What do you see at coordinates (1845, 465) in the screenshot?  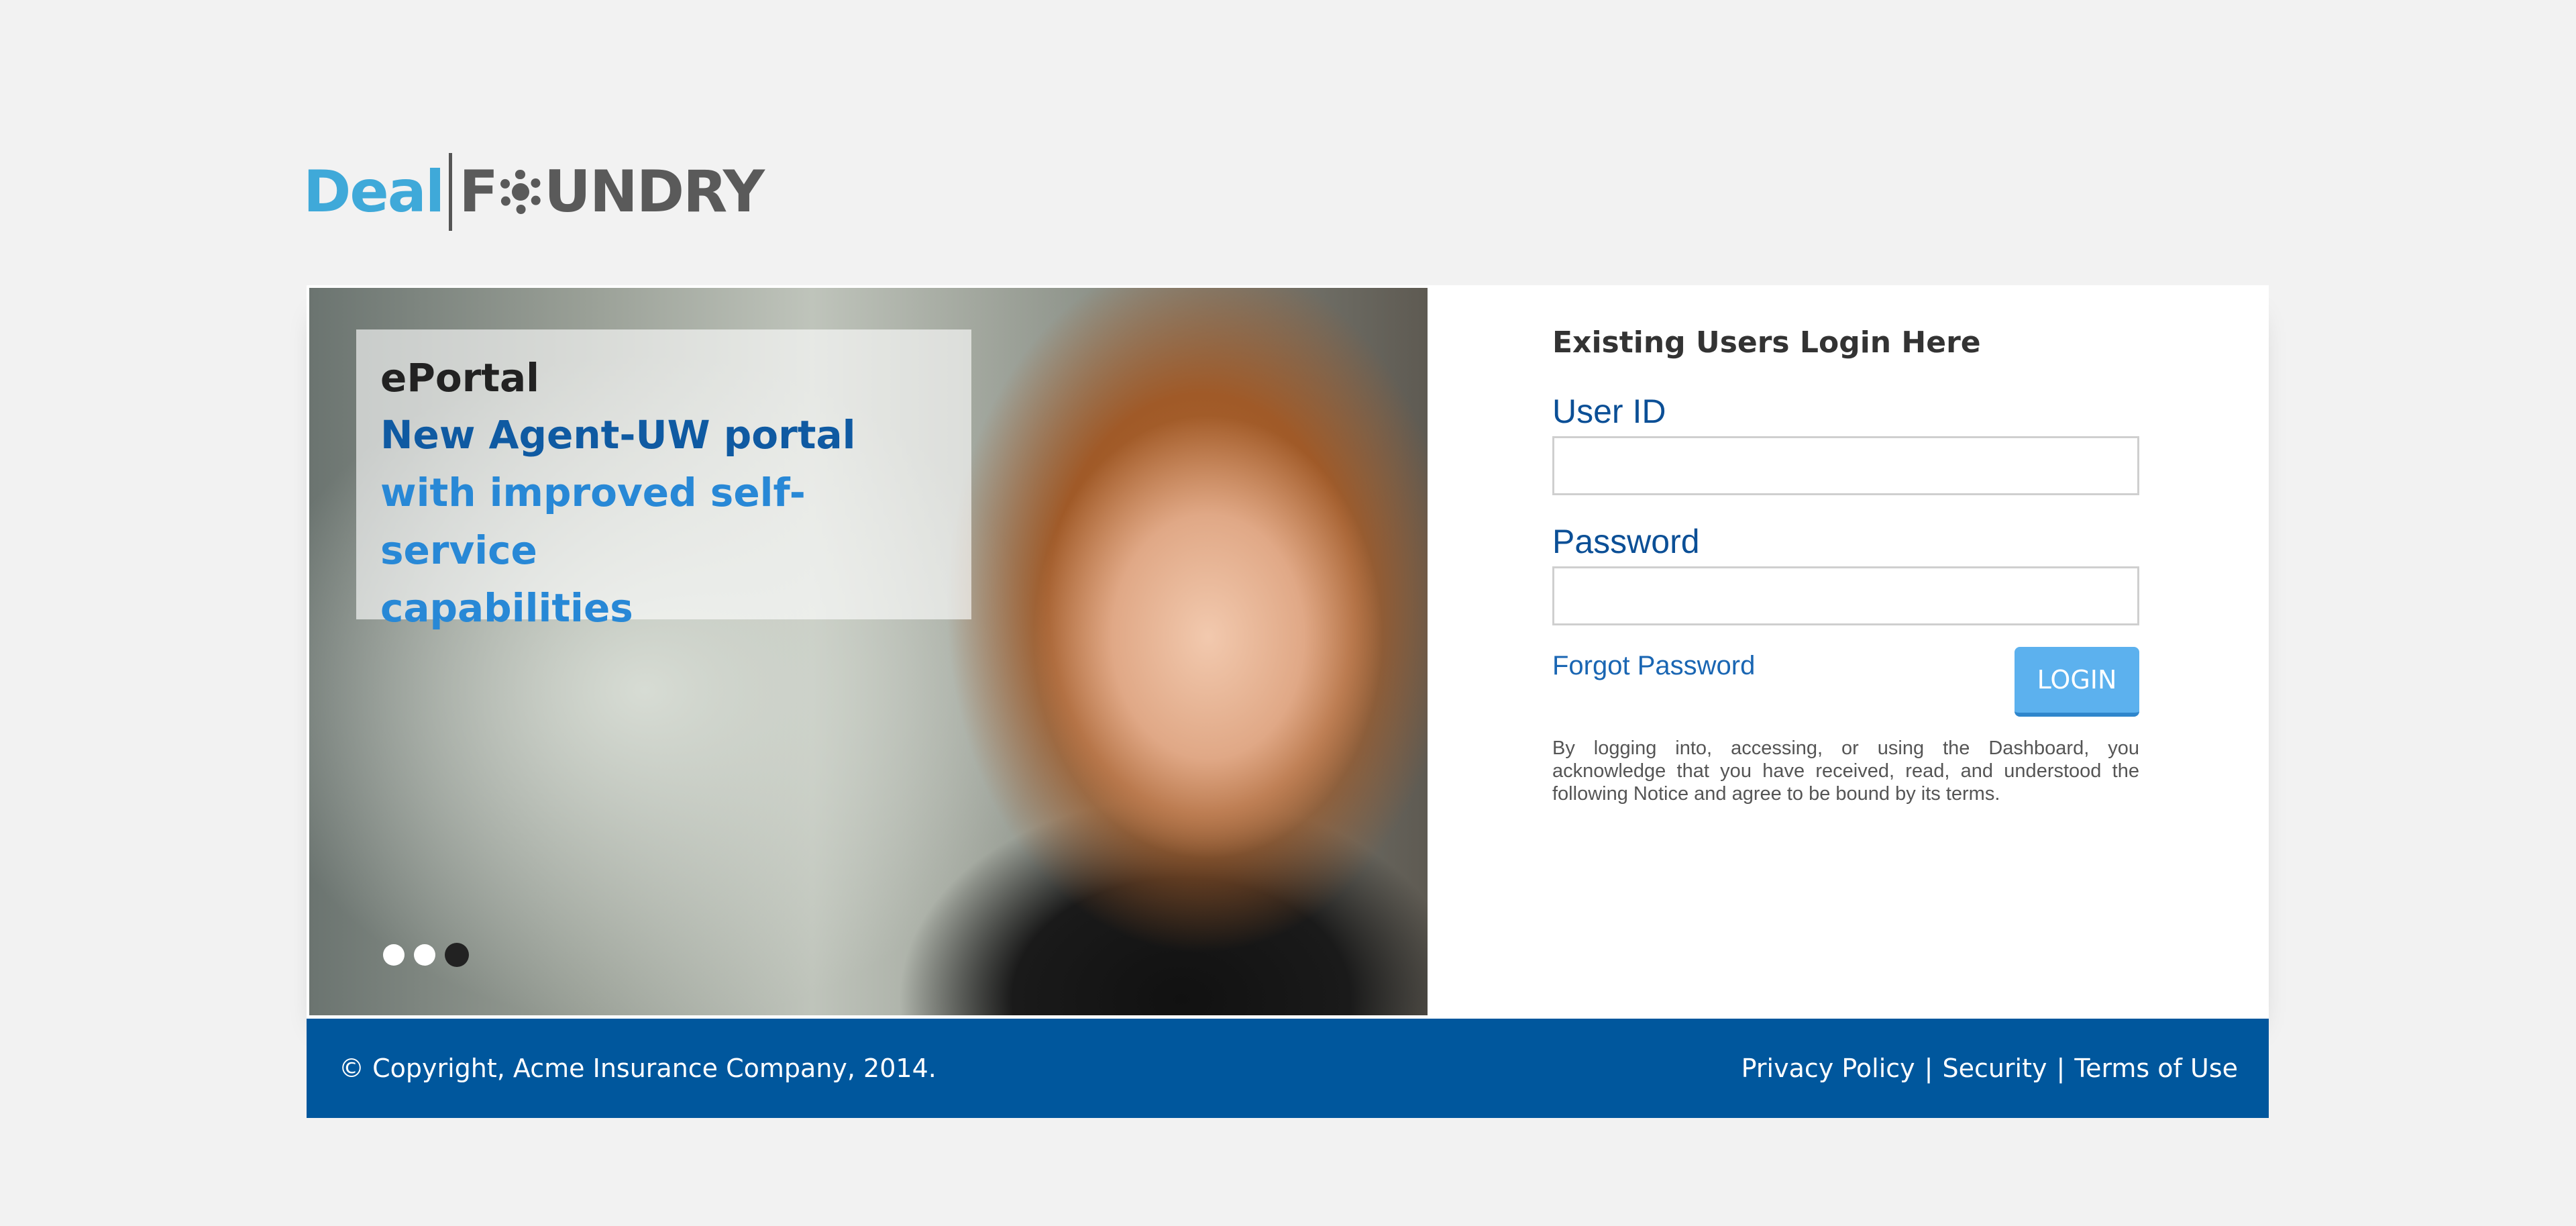 I see `user-id-input` at bounding box center [1845, 465].